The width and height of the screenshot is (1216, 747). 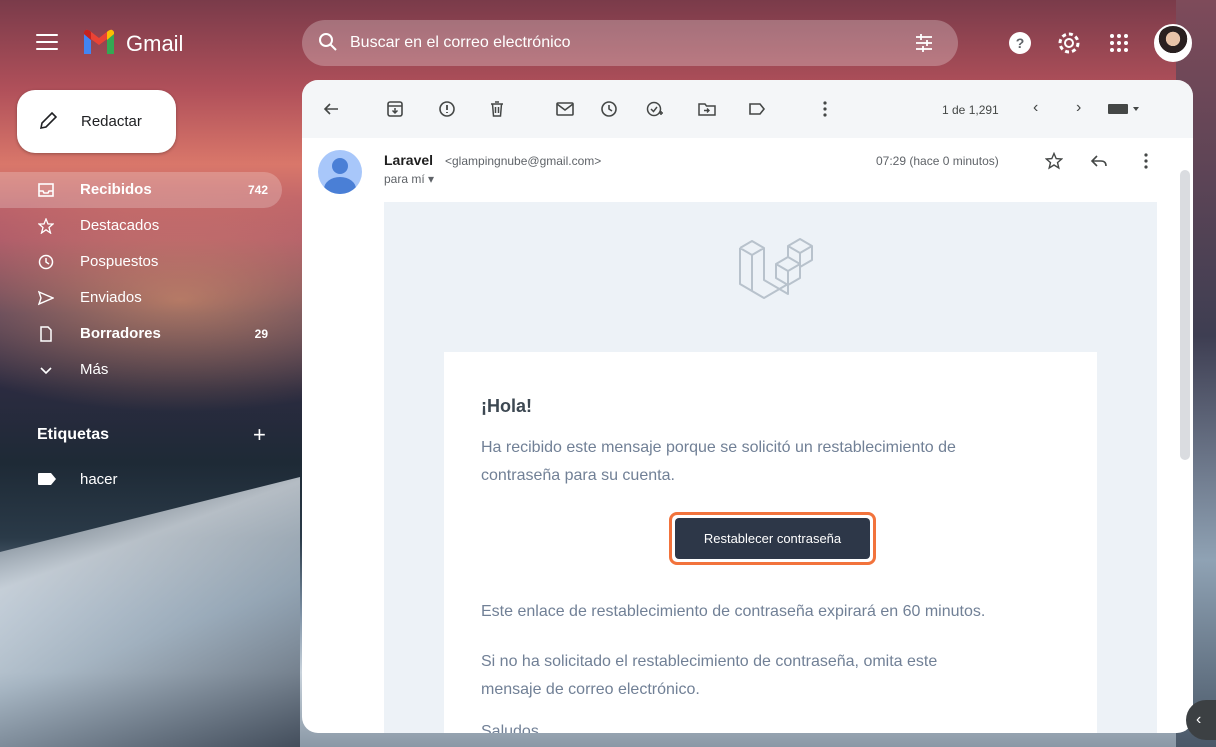 What do you see at coordinates (630, 43) in the screenshot?
I see `search-bar: Buscar en el correo electrónico` at bounding box center [630, 43].